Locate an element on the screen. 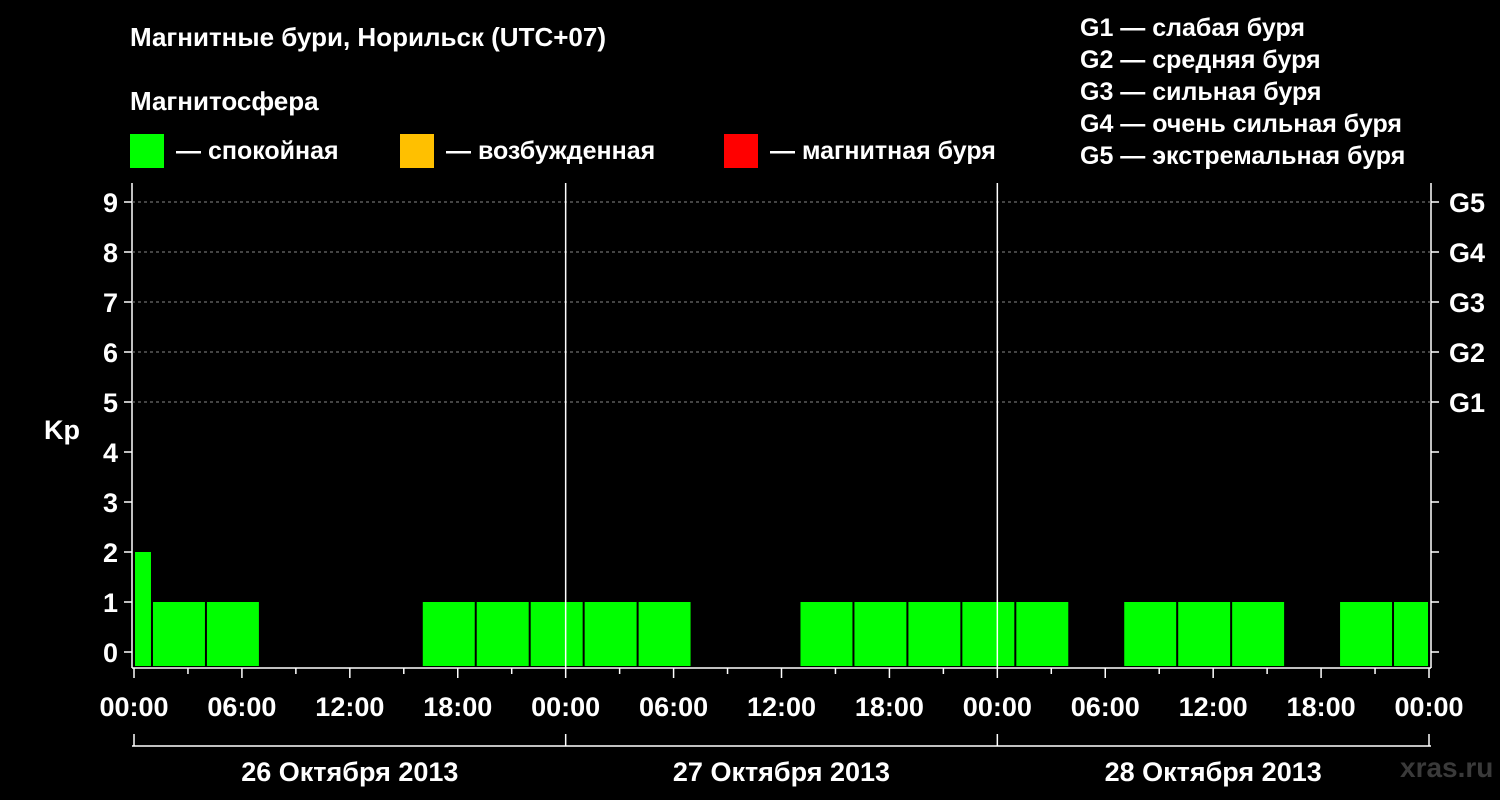 The width and height of the screenshot is (1500, 800). y-tick-label: 2 is located at coordinates (110, 553).